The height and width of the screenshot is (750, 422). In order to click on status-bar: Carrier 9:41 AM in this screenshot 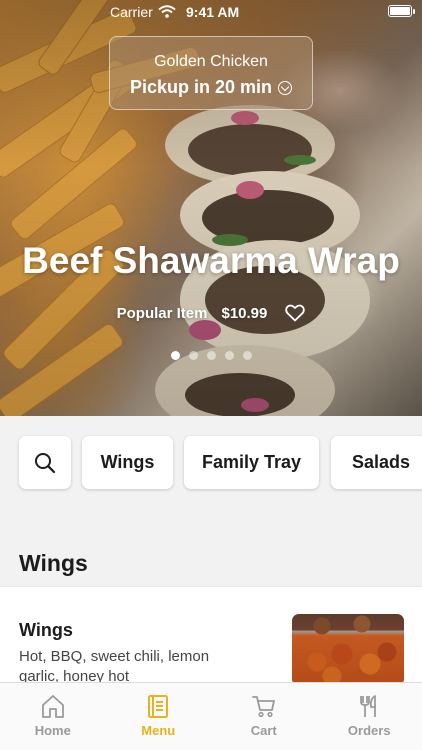, I will do `click(211, 12)`.